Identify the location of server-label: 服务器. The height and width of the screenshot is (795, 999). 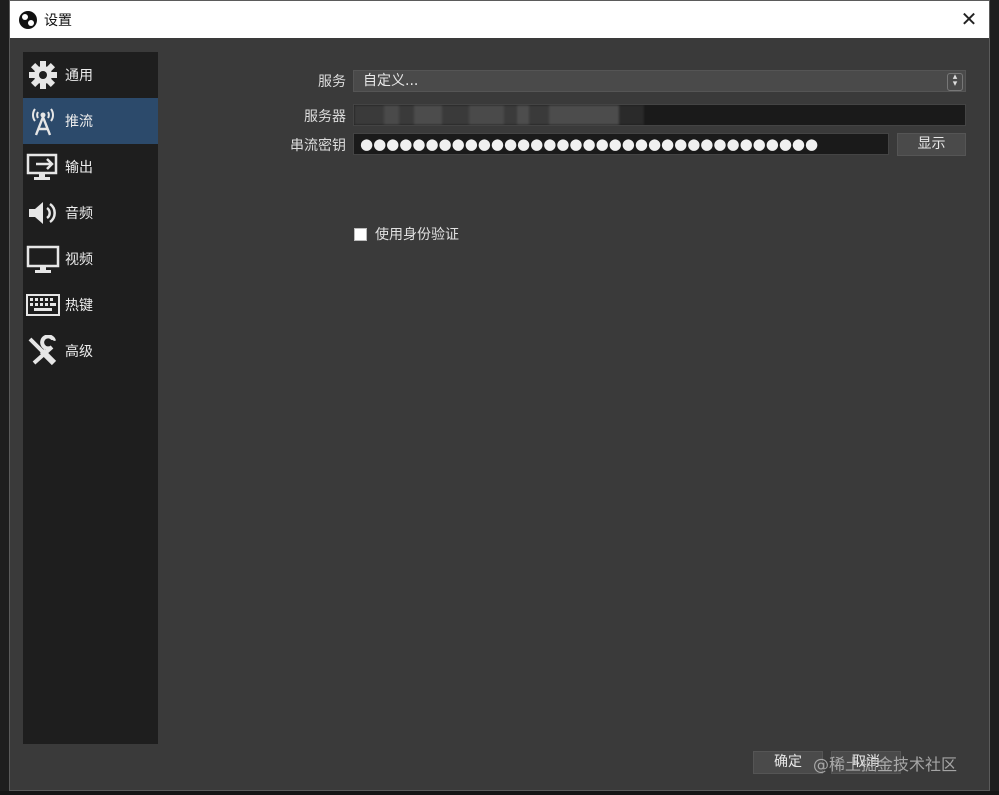
(325, 117).